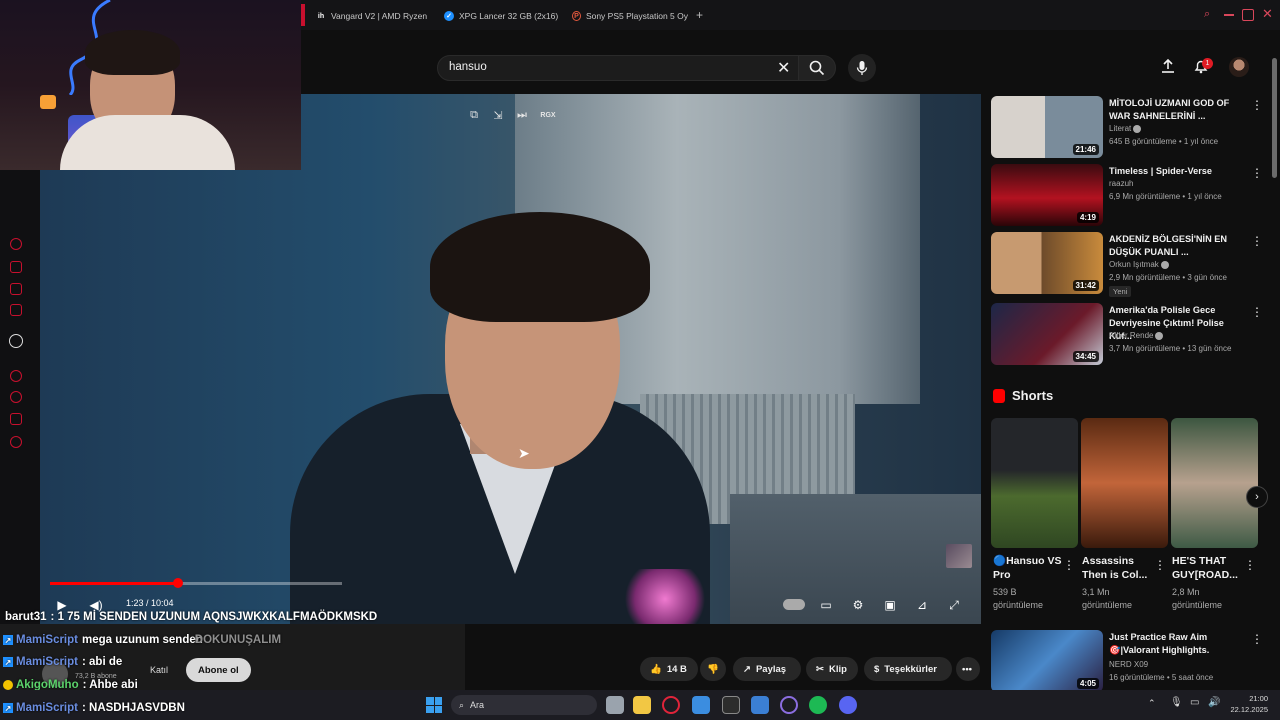 This screenshot has width=1280, height=720. What do you see at coordinates (848, 705) in the screenshot?
I see `discord-icon` at bounding box center [848, 705].